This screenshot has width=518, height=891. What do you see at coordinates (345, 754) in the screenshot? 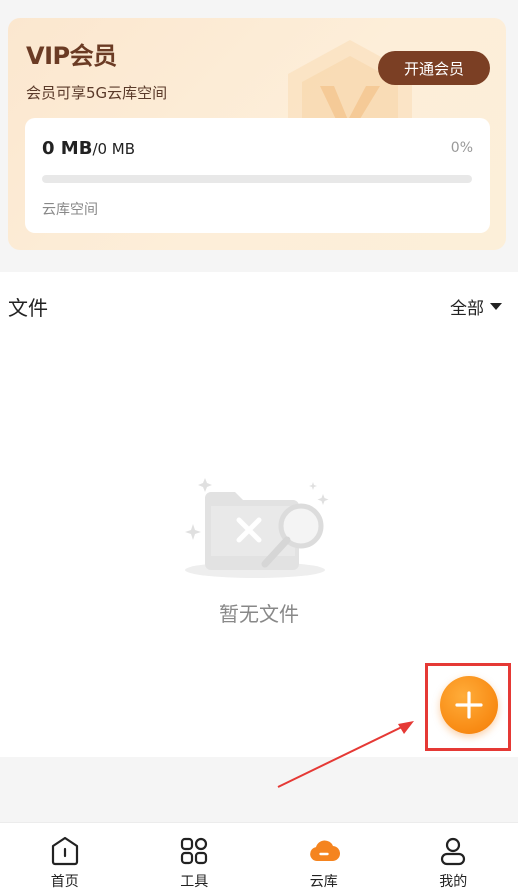
I see `annotation-arrow` at bounding box center [345, 754].